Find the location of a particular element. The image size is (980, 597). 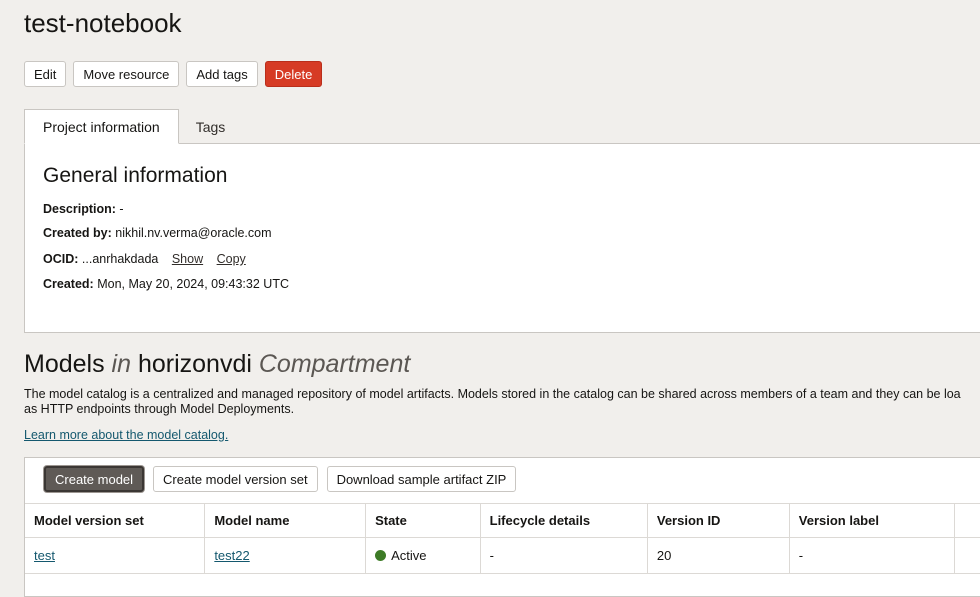

created-label: Created: is located at coordinates (68, 284).